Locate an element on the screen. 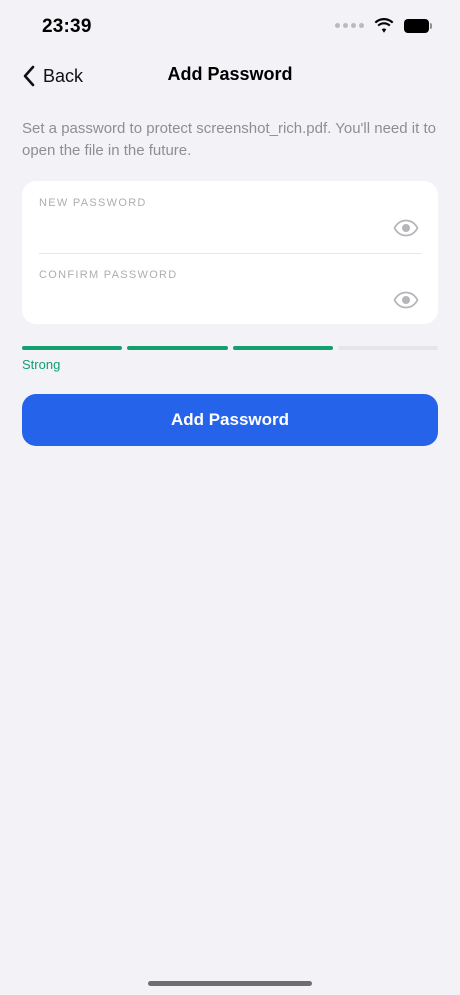 Image resolution: width=460 pixels, height=995 pixels. home-indicator is located at coordinates (230, 983).